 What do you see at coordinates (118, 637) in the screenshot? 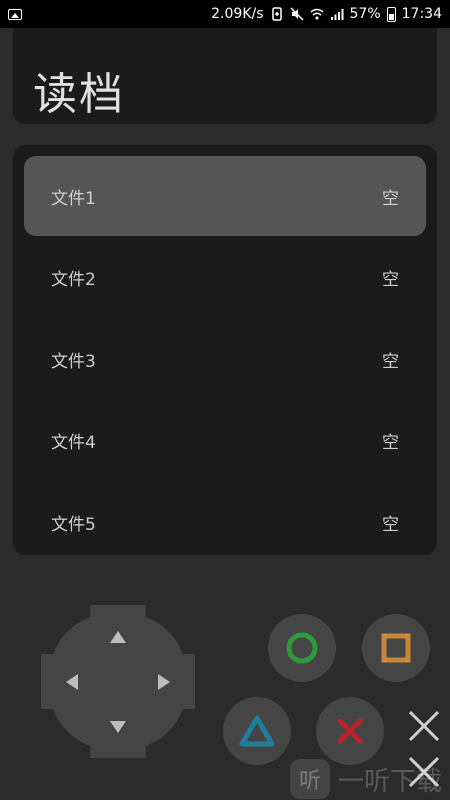
I see `dpad-up-icon` at bounding box center [118, 637].